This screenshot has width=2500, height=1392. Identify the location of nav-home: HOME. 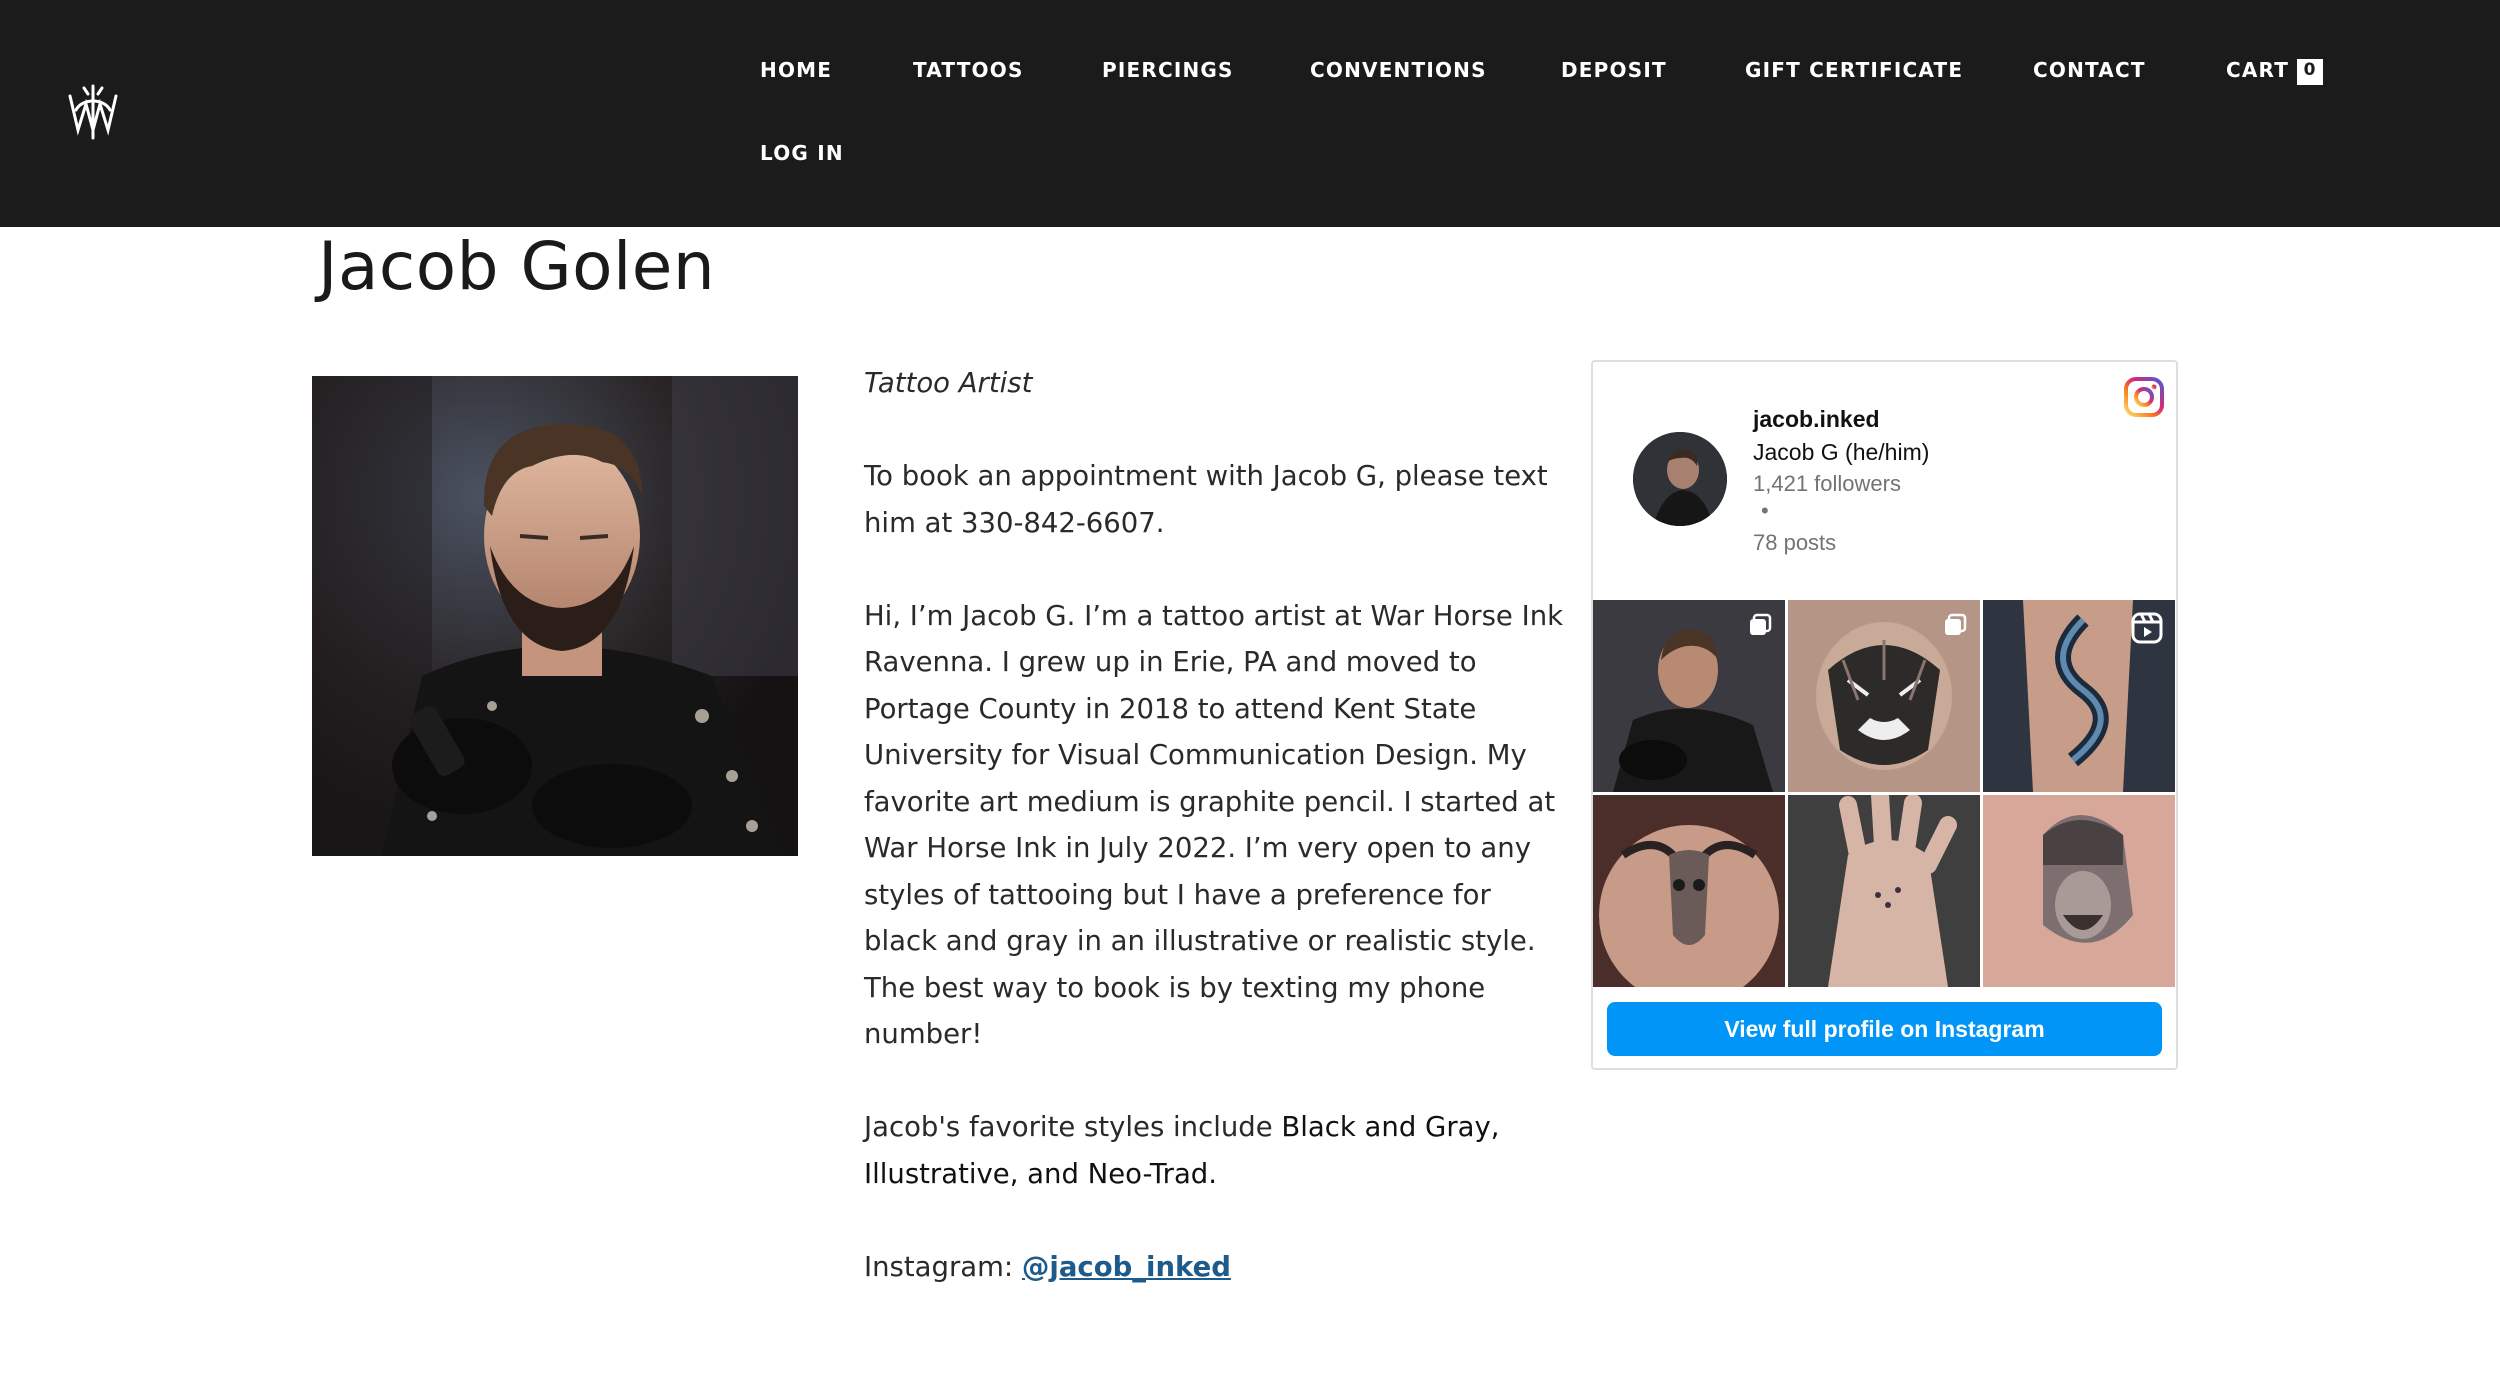
(796, 70).